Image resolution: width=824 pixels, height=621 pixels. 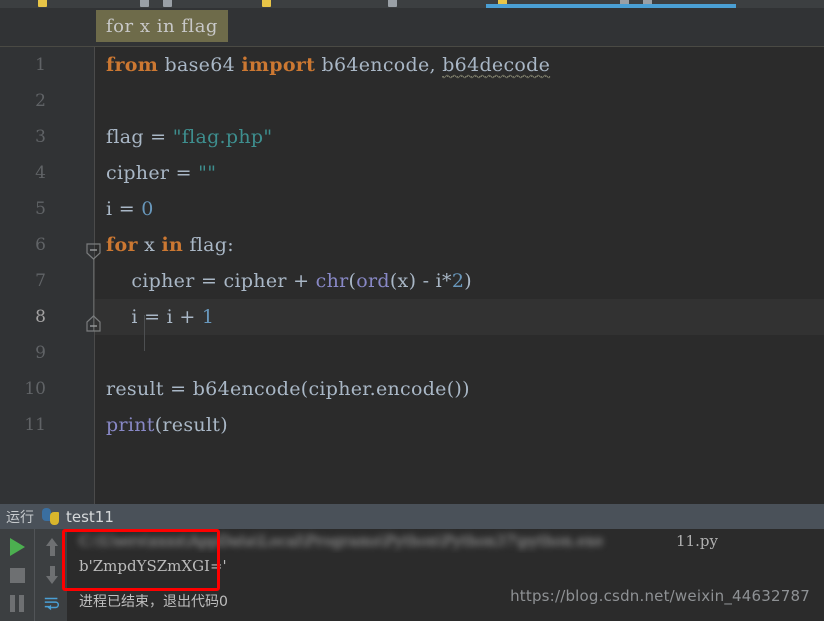 What do you see at coordinates (147, 209) in the screenshot?
I see `code-token: 0` at bounding box center [147, 209].